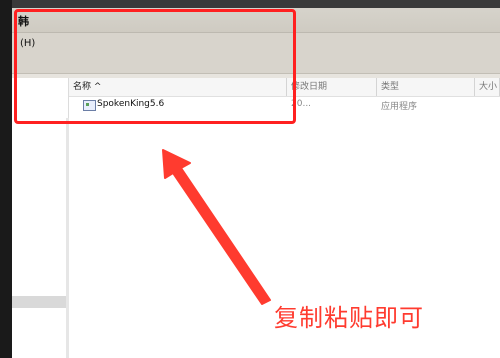  Describe the element at coordinates (256, 4) in the screenshot. I see `top-strip` at that location.